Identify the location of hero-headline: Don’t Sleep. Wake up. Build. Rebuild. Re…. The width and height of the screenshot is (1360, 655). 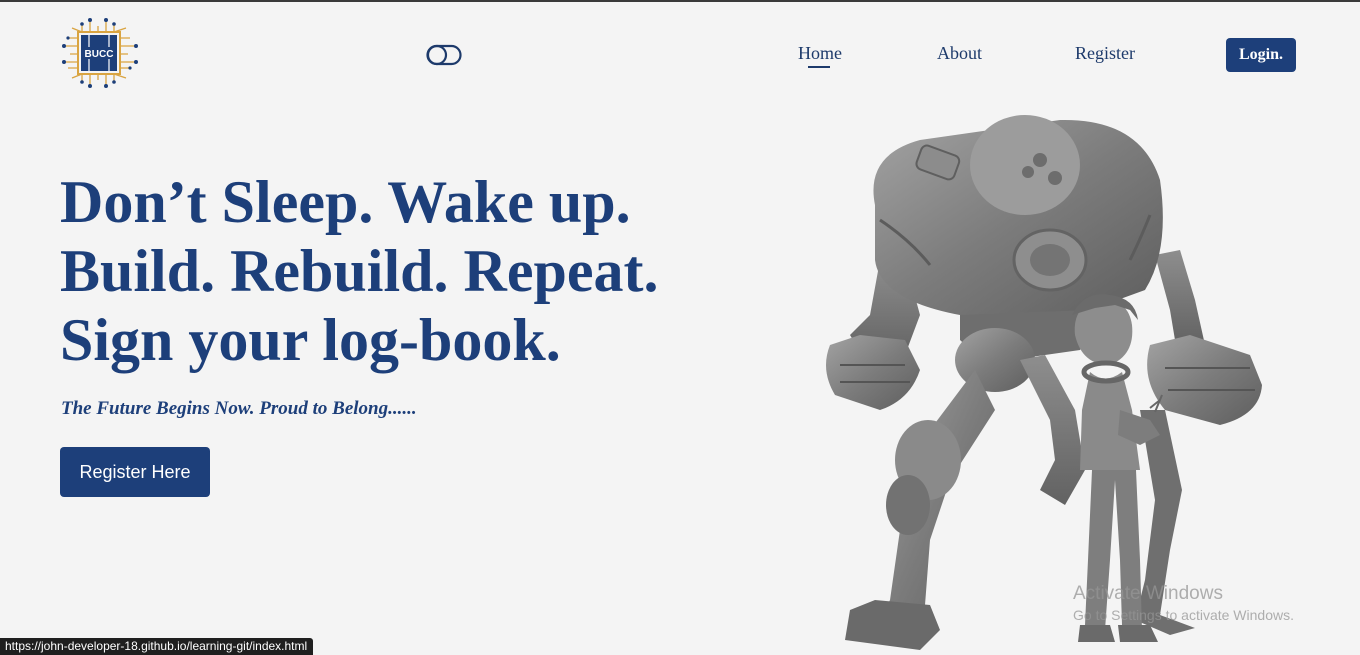
(359, 271).